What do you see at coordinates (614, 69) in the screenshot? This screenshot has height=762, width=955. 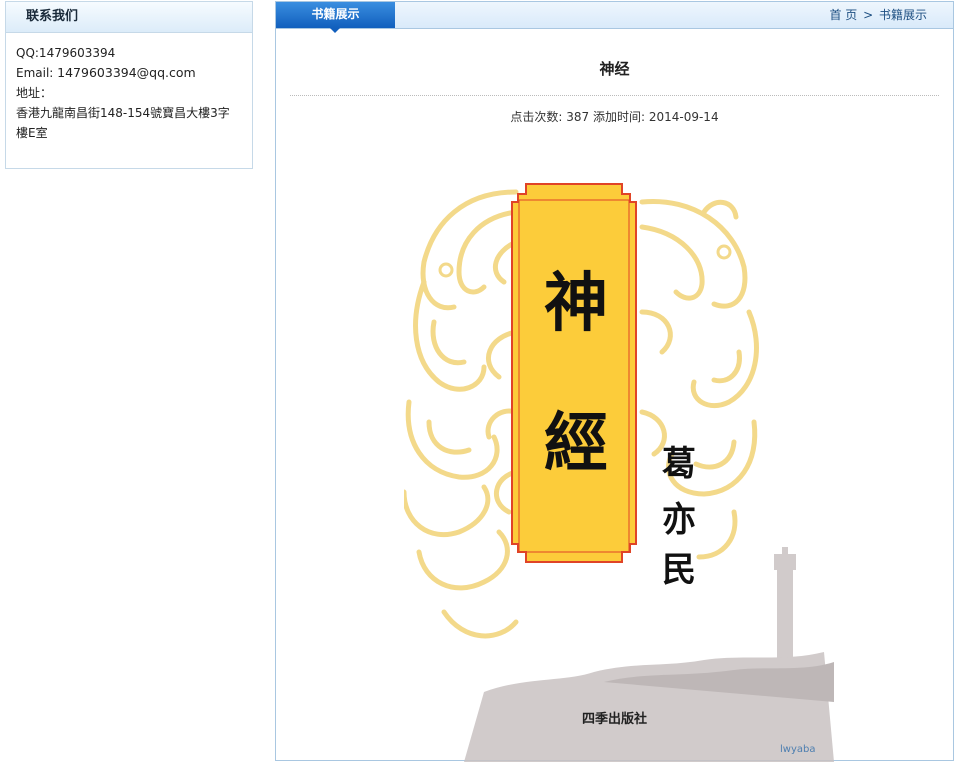 I see `book-title: 神经` at bounding box center [614, 69].